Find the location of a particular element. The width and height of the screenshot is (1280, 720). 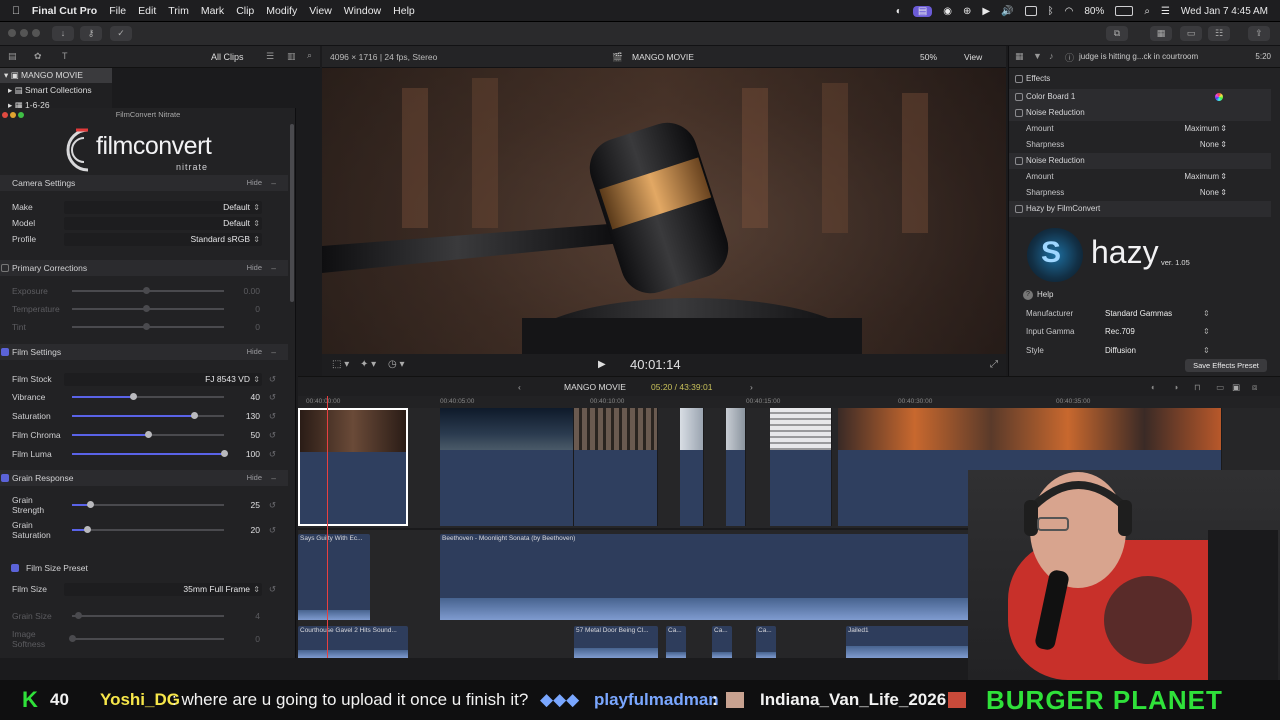

effect-header: Color Board 1 is located at coordinates (1140, 97).